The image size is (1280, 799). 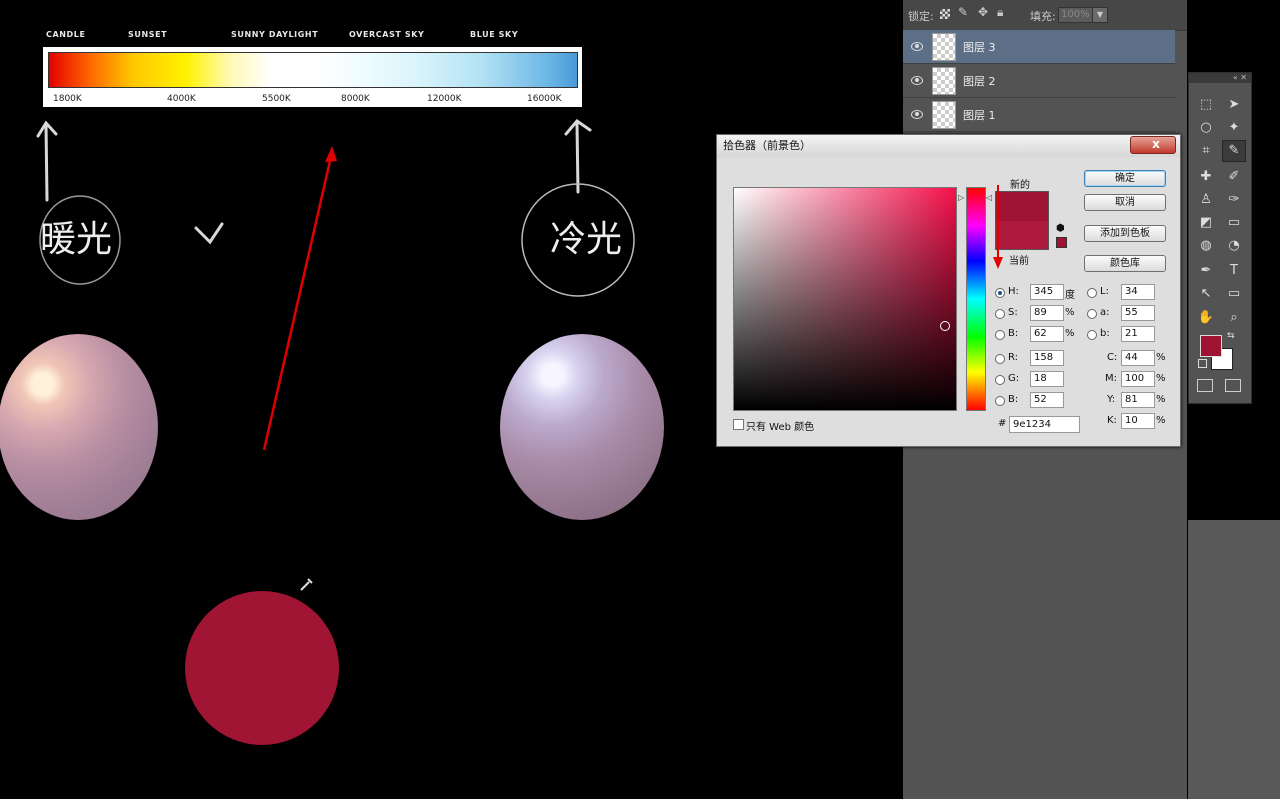 I want to click on label-k: K:, so click(x=1112, y=420).